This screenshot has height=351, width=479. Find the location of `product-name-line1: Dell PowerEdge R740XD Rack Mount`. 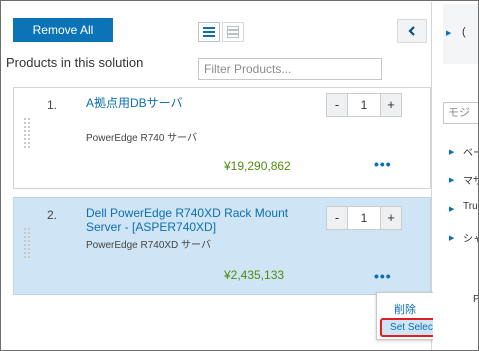

product-name-line1: Dell PowerEdge R740XD Rack Mount is located at coordinates (187, 213).